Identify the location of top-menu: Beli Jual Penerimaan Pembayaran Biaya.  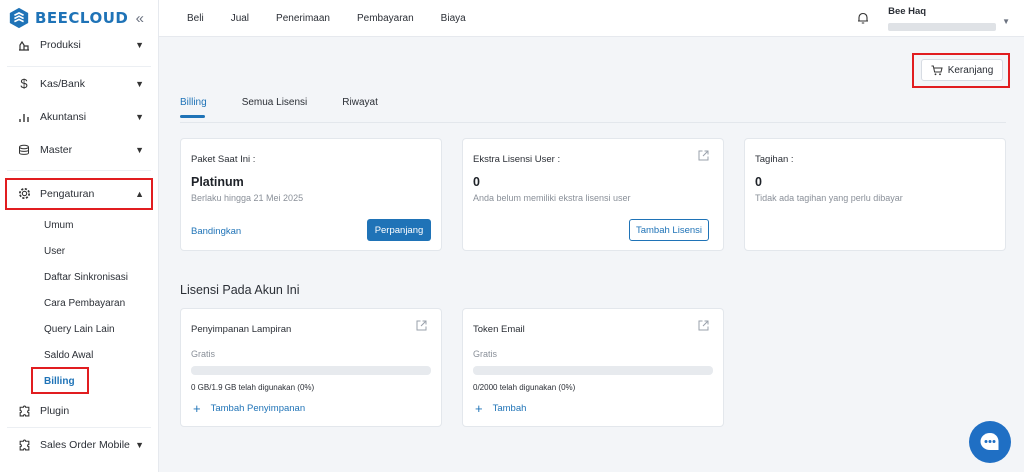
(326, 18).